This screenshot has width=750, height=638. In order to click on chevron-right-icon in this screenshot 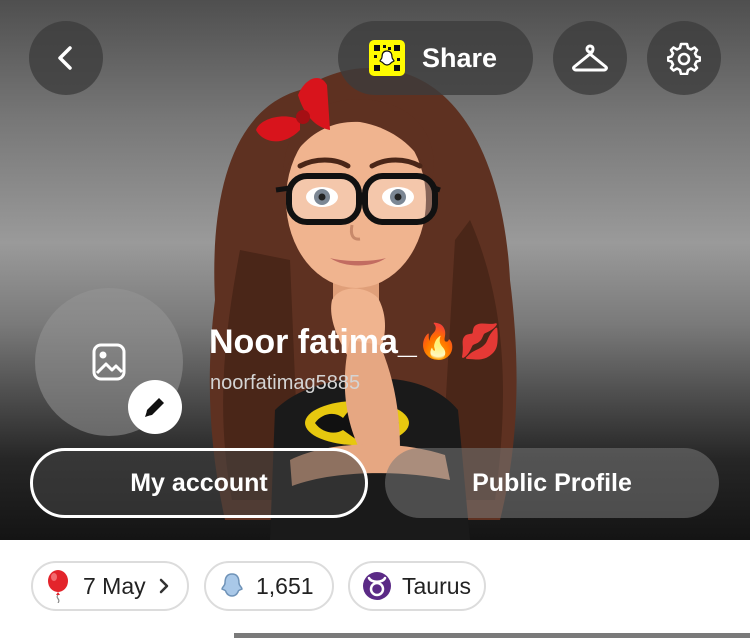, I will do `click(163, 586)`.